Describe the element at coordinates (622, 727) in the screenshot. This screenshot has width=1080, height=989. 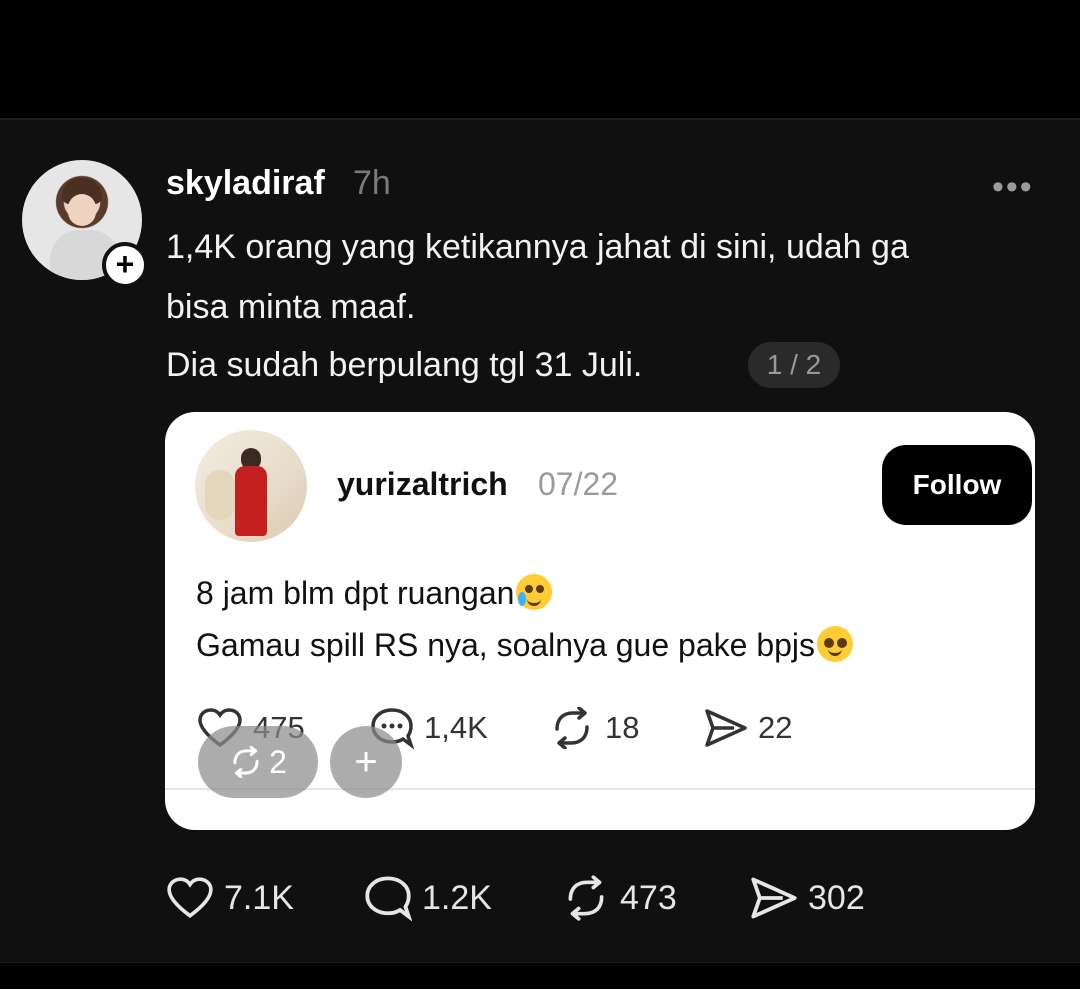
I see `quoted-repost-count: 18` at that location.